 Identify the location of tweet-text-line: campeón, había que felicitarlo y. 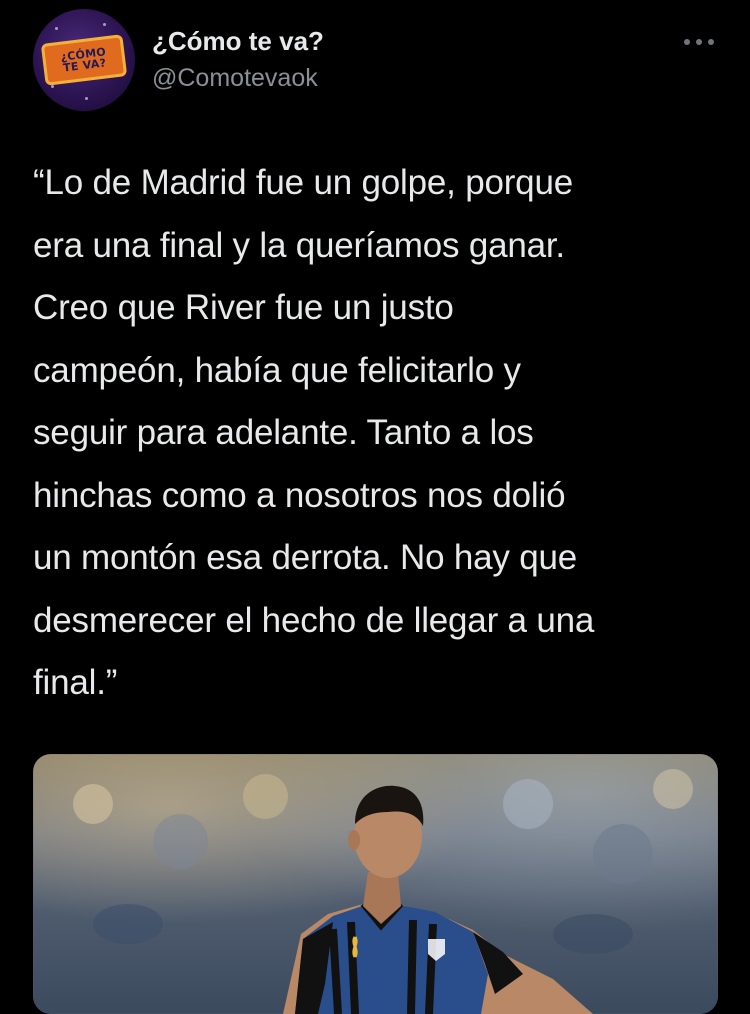
(277, 370).